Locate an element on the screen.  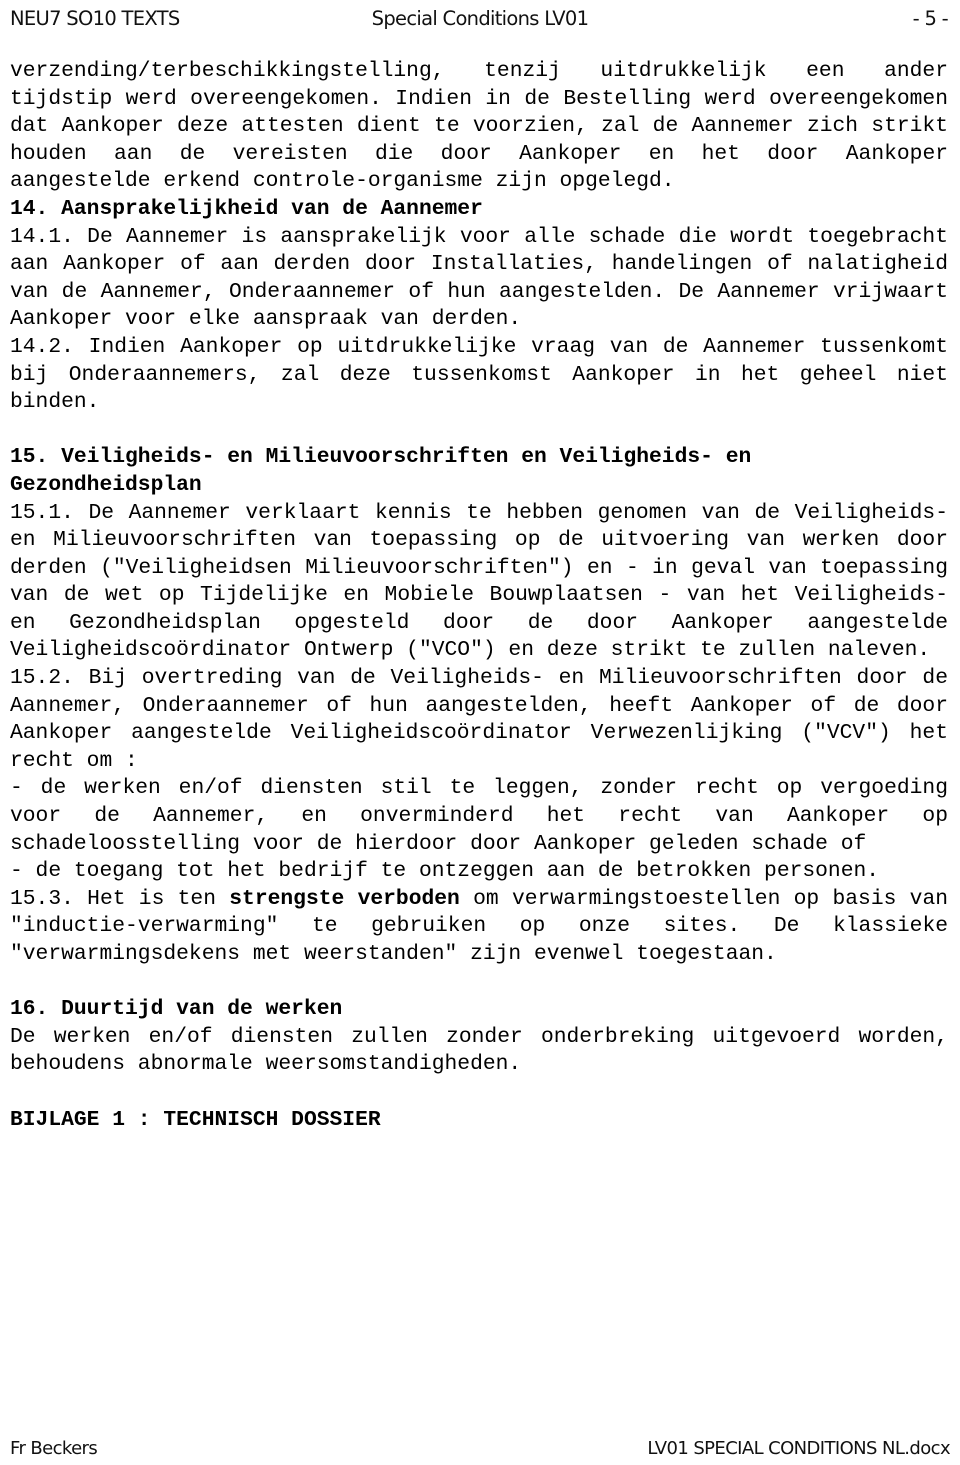
heading-section-14: 14. Aansprakelijkheid van de Aannemer is located at coordinates (246, 208).